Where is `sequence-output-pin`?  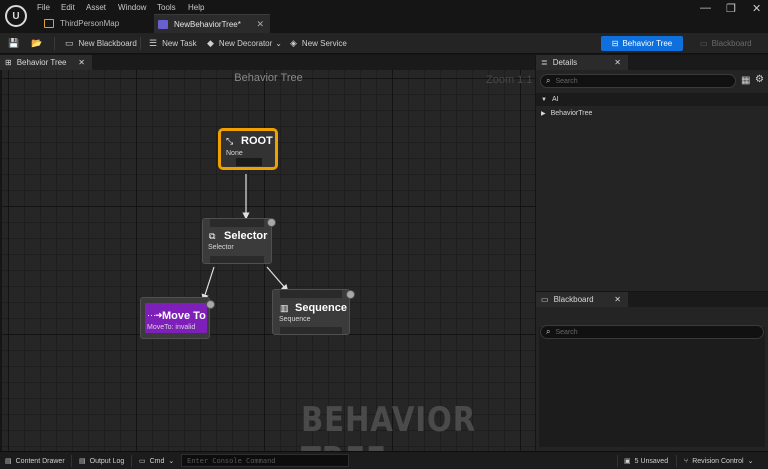
sequence-output-pin is located at coordinates (311, 330).